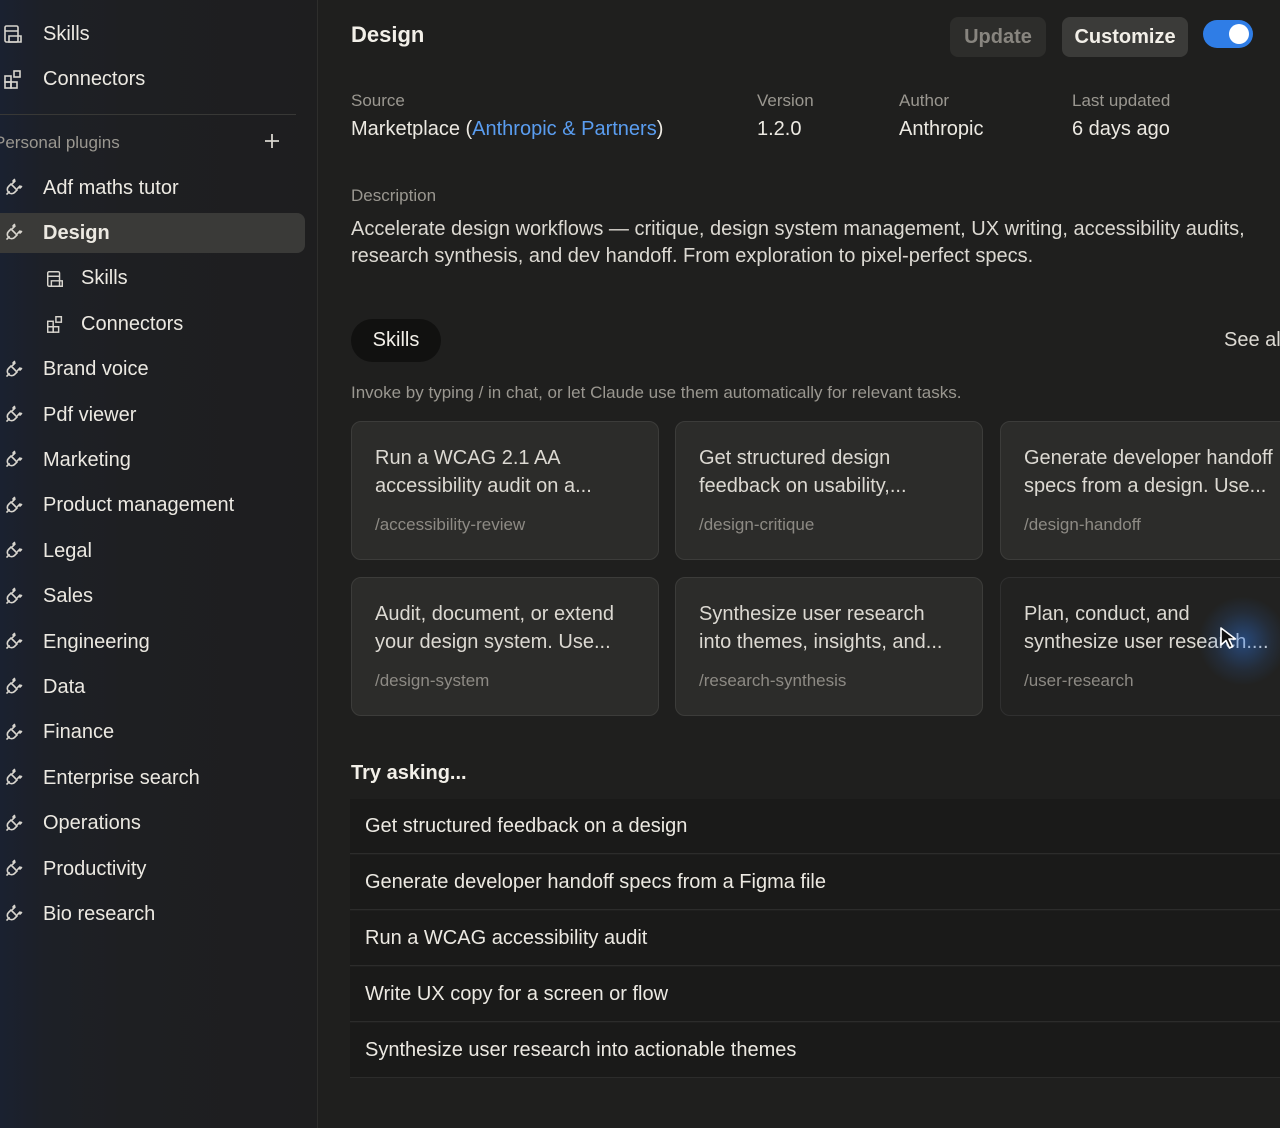  I want to click on sidebar-item-product-management: Product management, so click(152, 506).